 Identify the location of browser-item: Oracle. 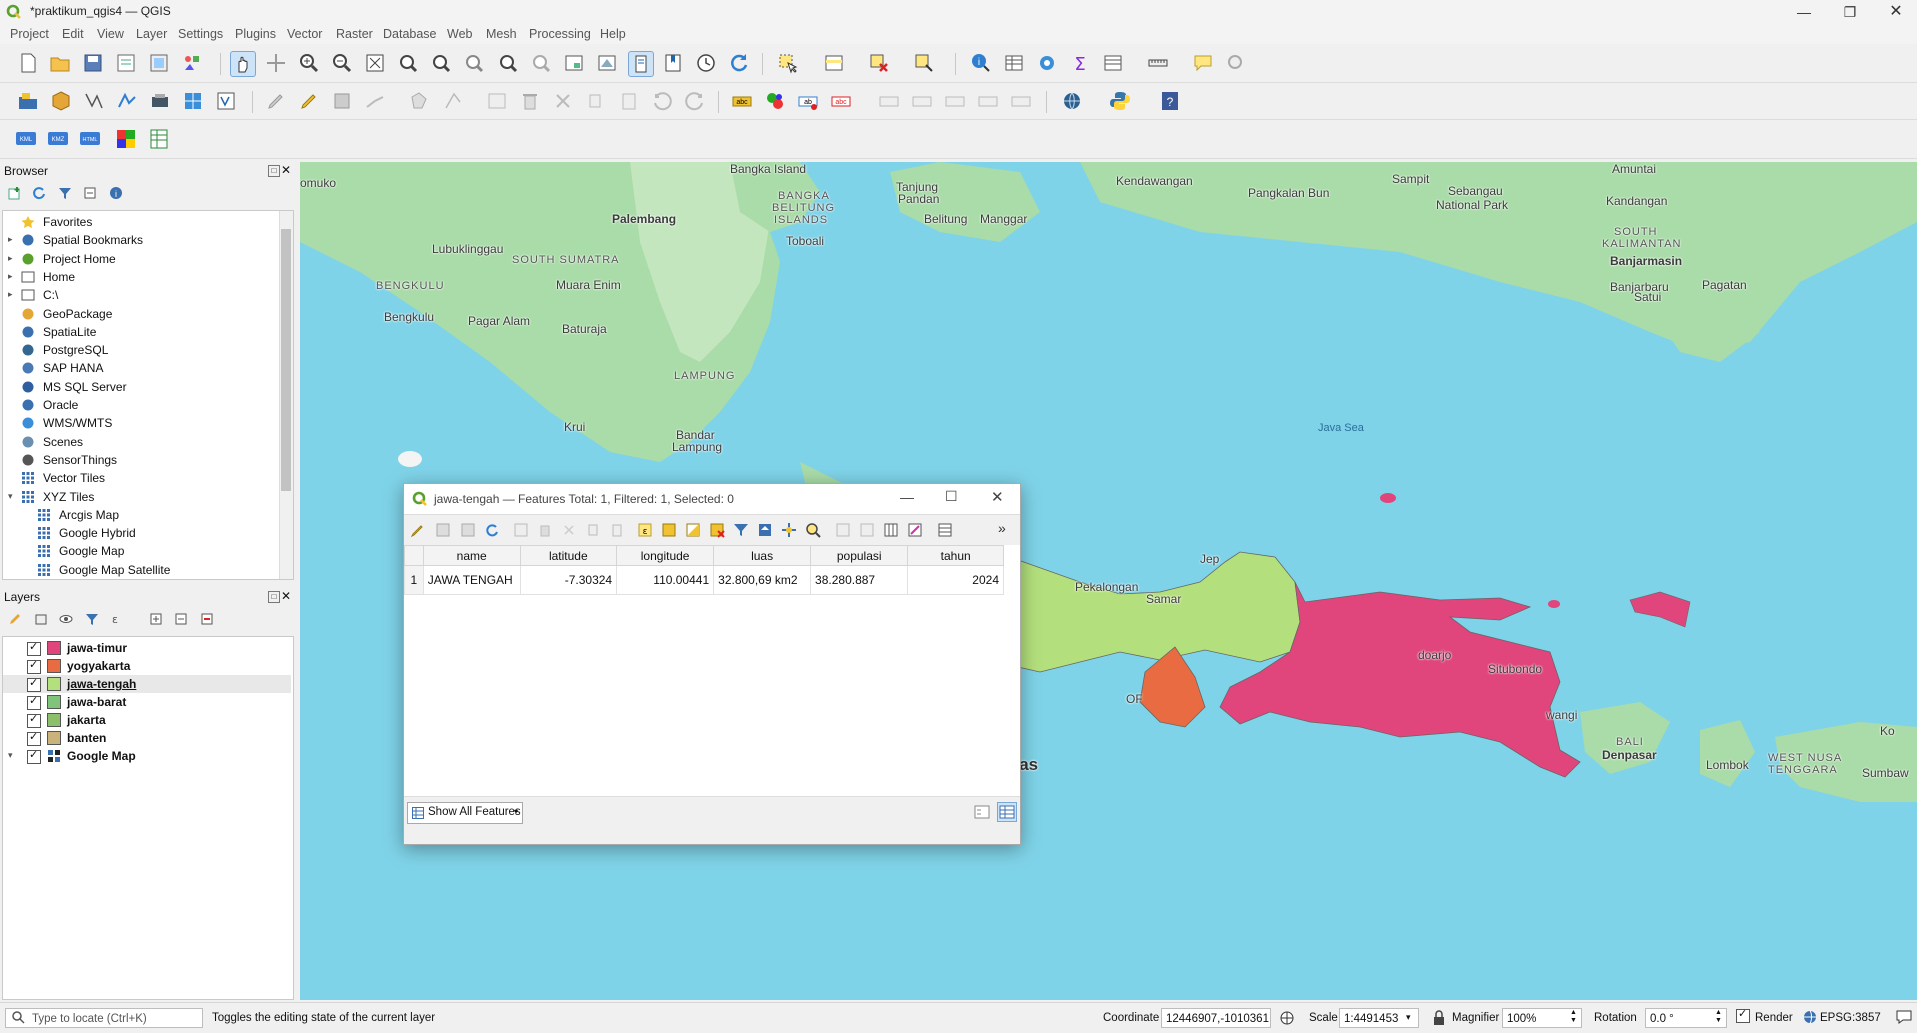
(141, 405).